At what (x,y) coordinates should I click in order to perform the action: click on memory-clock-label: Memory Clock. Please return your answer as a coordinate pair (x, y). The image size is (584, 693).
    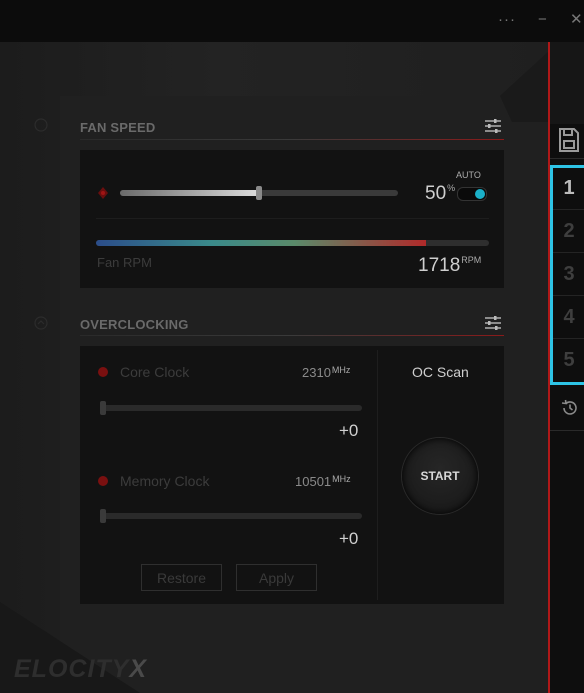
    Looking at the image, I should click on (165, 481).